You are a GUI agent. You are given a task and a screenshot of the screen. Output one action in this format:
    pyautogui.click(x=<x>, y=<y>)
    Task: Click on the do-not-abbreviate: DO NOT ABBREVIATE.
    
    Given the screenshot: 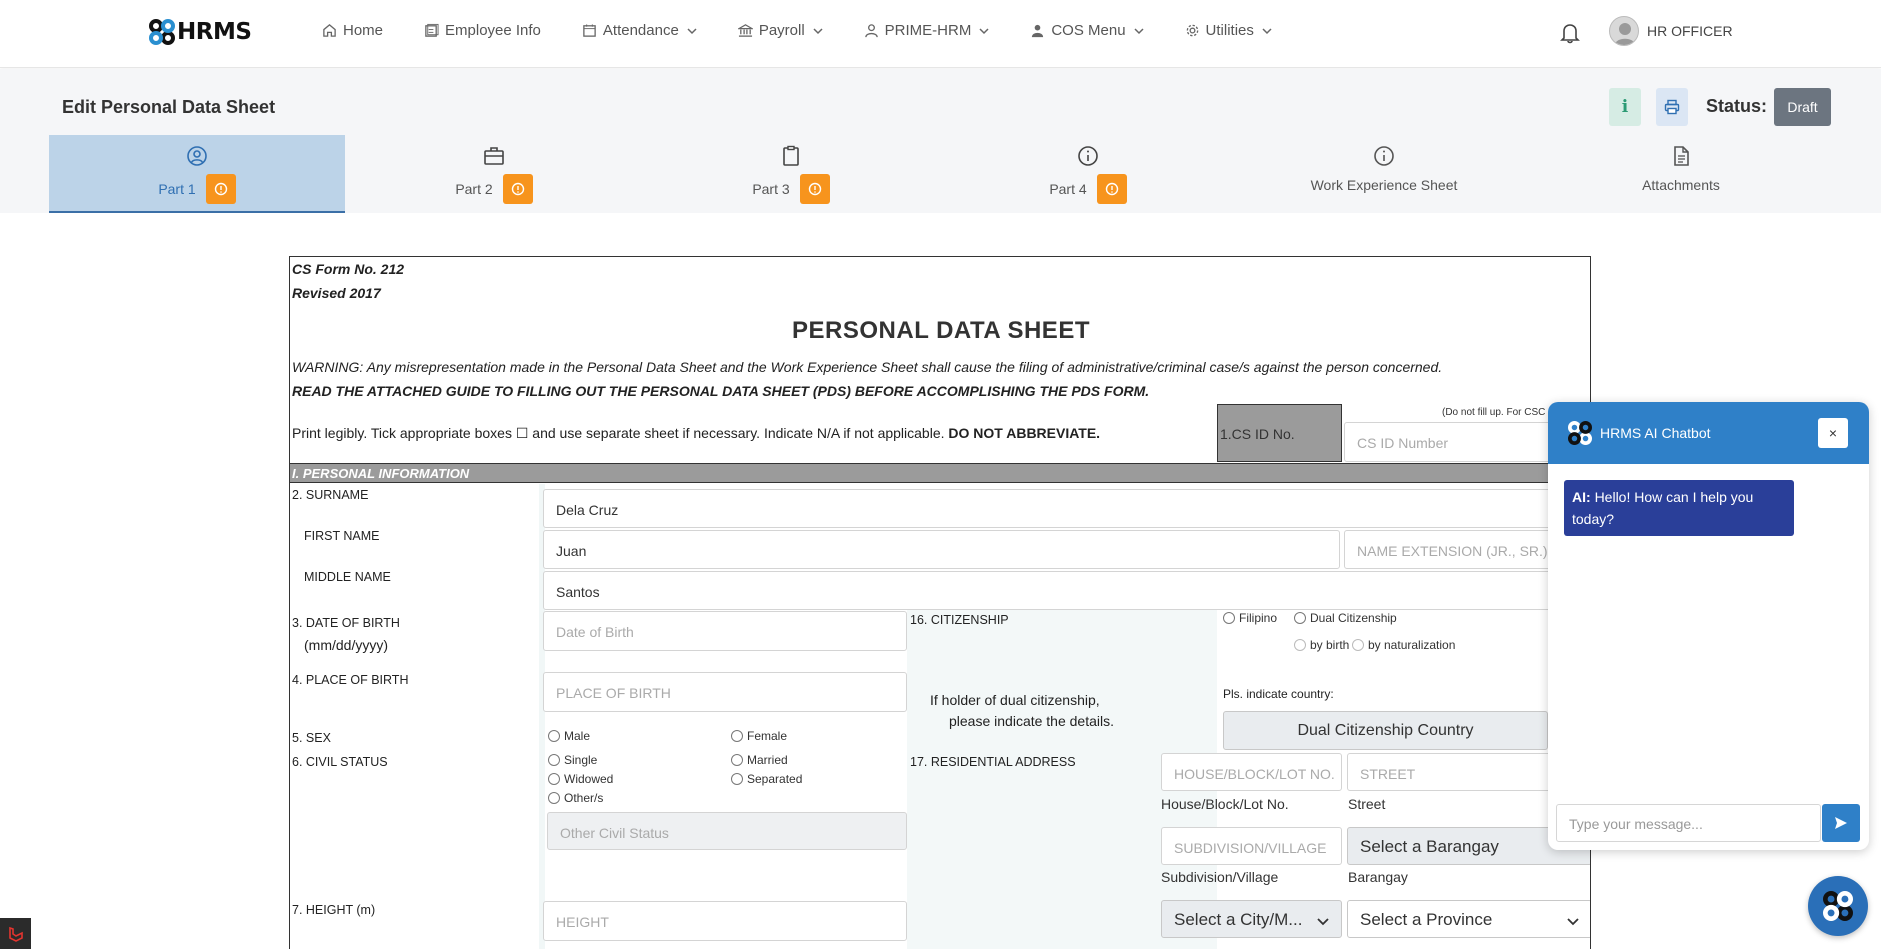 What is the action you would take?
    pyautogui.click(x=1024, y=433)
    